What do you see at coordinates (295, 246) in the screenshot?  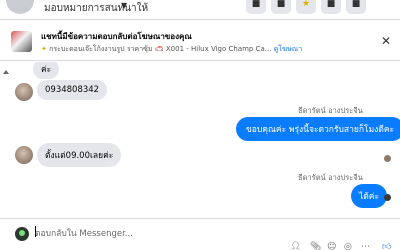 I see `add-person-icon: 👤︎` at bounding box center [295, 246].